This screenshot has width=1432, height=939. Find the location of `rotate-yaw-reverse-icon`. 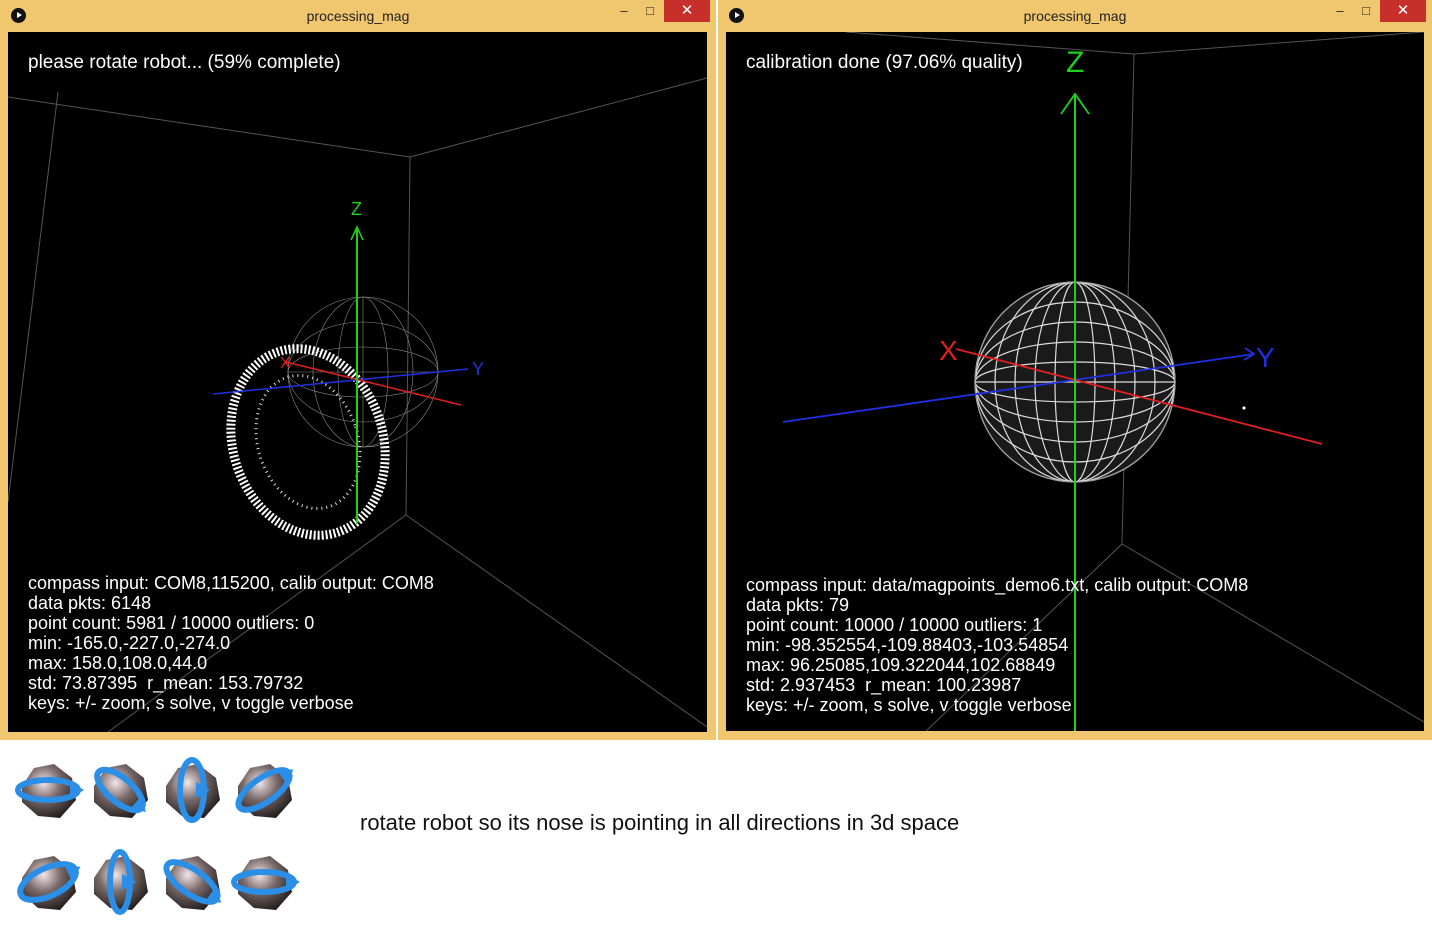

rotate-yaw-reverse-icon is located at coordinates (265, 883).